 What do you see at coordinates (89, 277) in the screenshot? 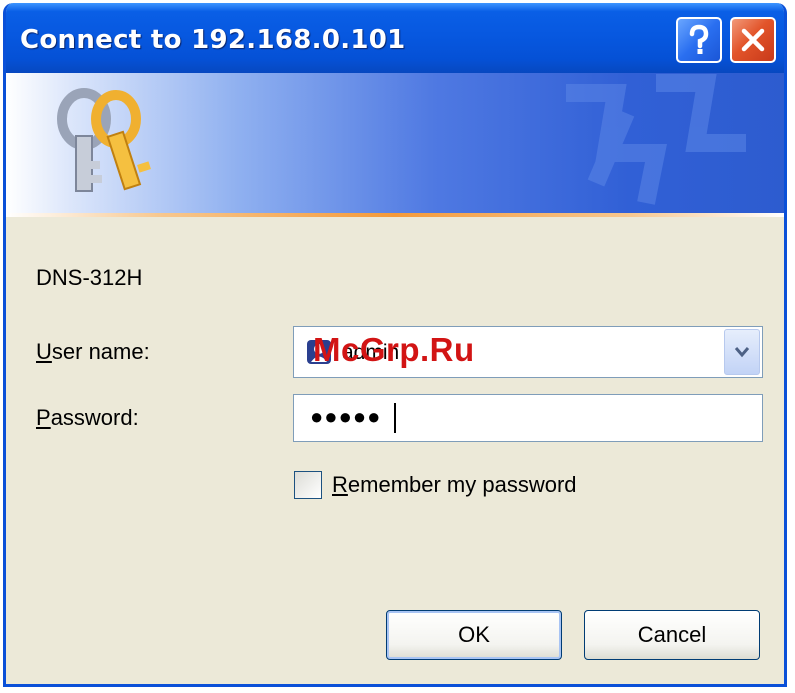
I see `device-name: DNS-312H` at bounding box center [89, 277].